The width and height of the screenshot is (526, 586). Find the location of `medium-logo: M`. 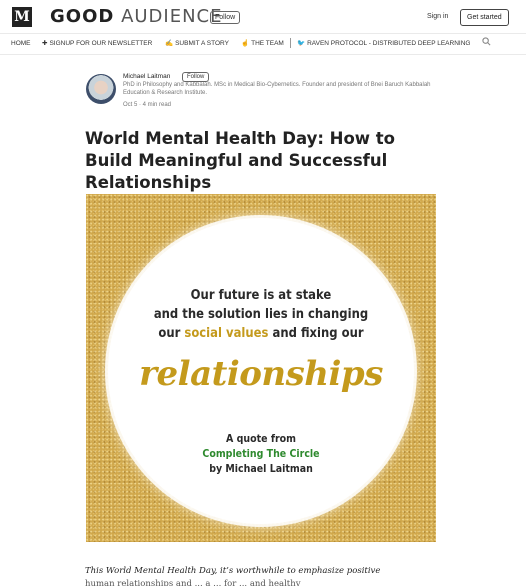

medium-logo: M is located at coordinates (22, 17).